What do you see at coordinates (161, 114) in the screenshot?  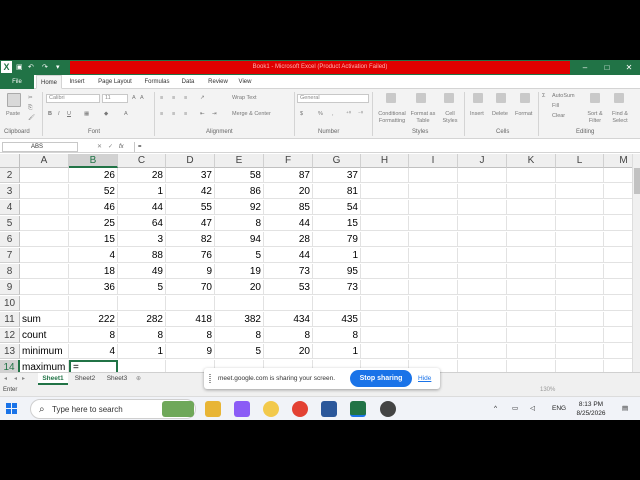 I see `align-left-icon: ≡` at bounding box center [161, 114].